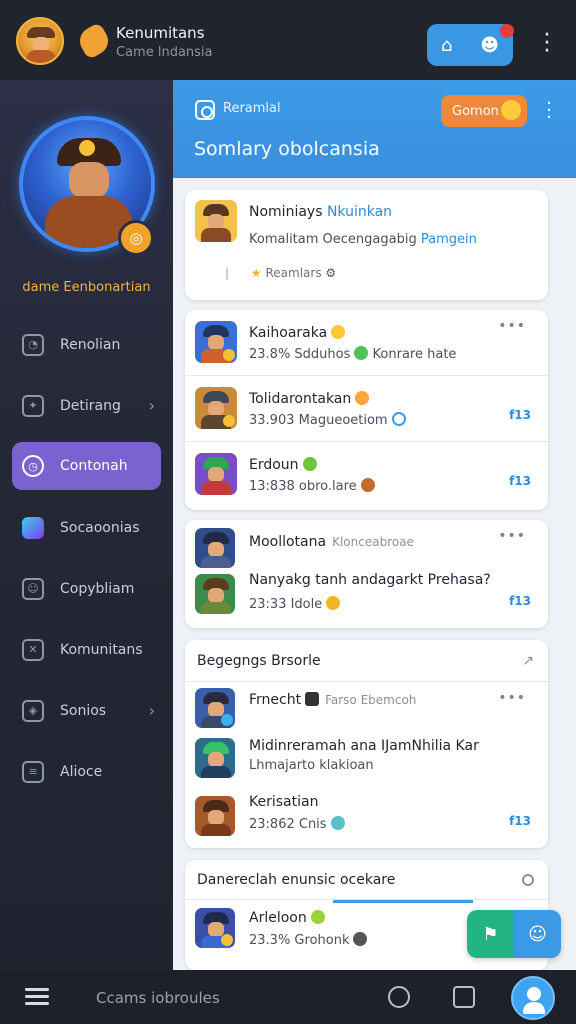 This screenshot has height=1024, width=576. I want to click on shield-icon: ◈, so click(33, 710).